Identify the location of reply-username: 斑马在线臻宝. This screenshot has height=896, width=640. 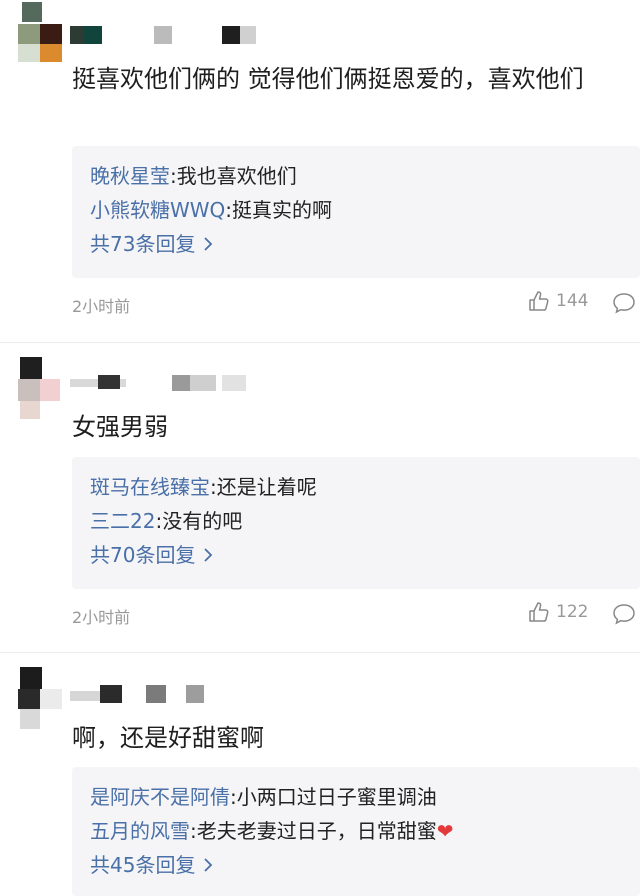
(150, 487).